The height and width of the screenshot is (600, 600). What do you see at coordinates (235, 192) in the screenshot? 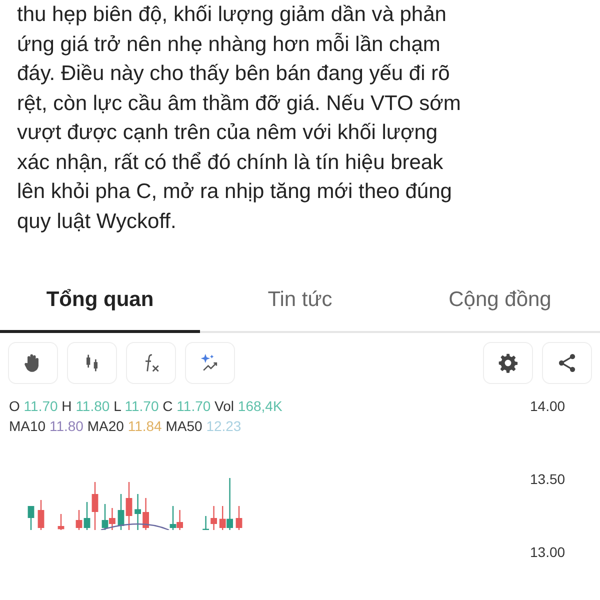
I see `article-text-line: lên khỏi pha C, mở ra nhịp tăng mới theo đúng` at bounding box center [235, 192].